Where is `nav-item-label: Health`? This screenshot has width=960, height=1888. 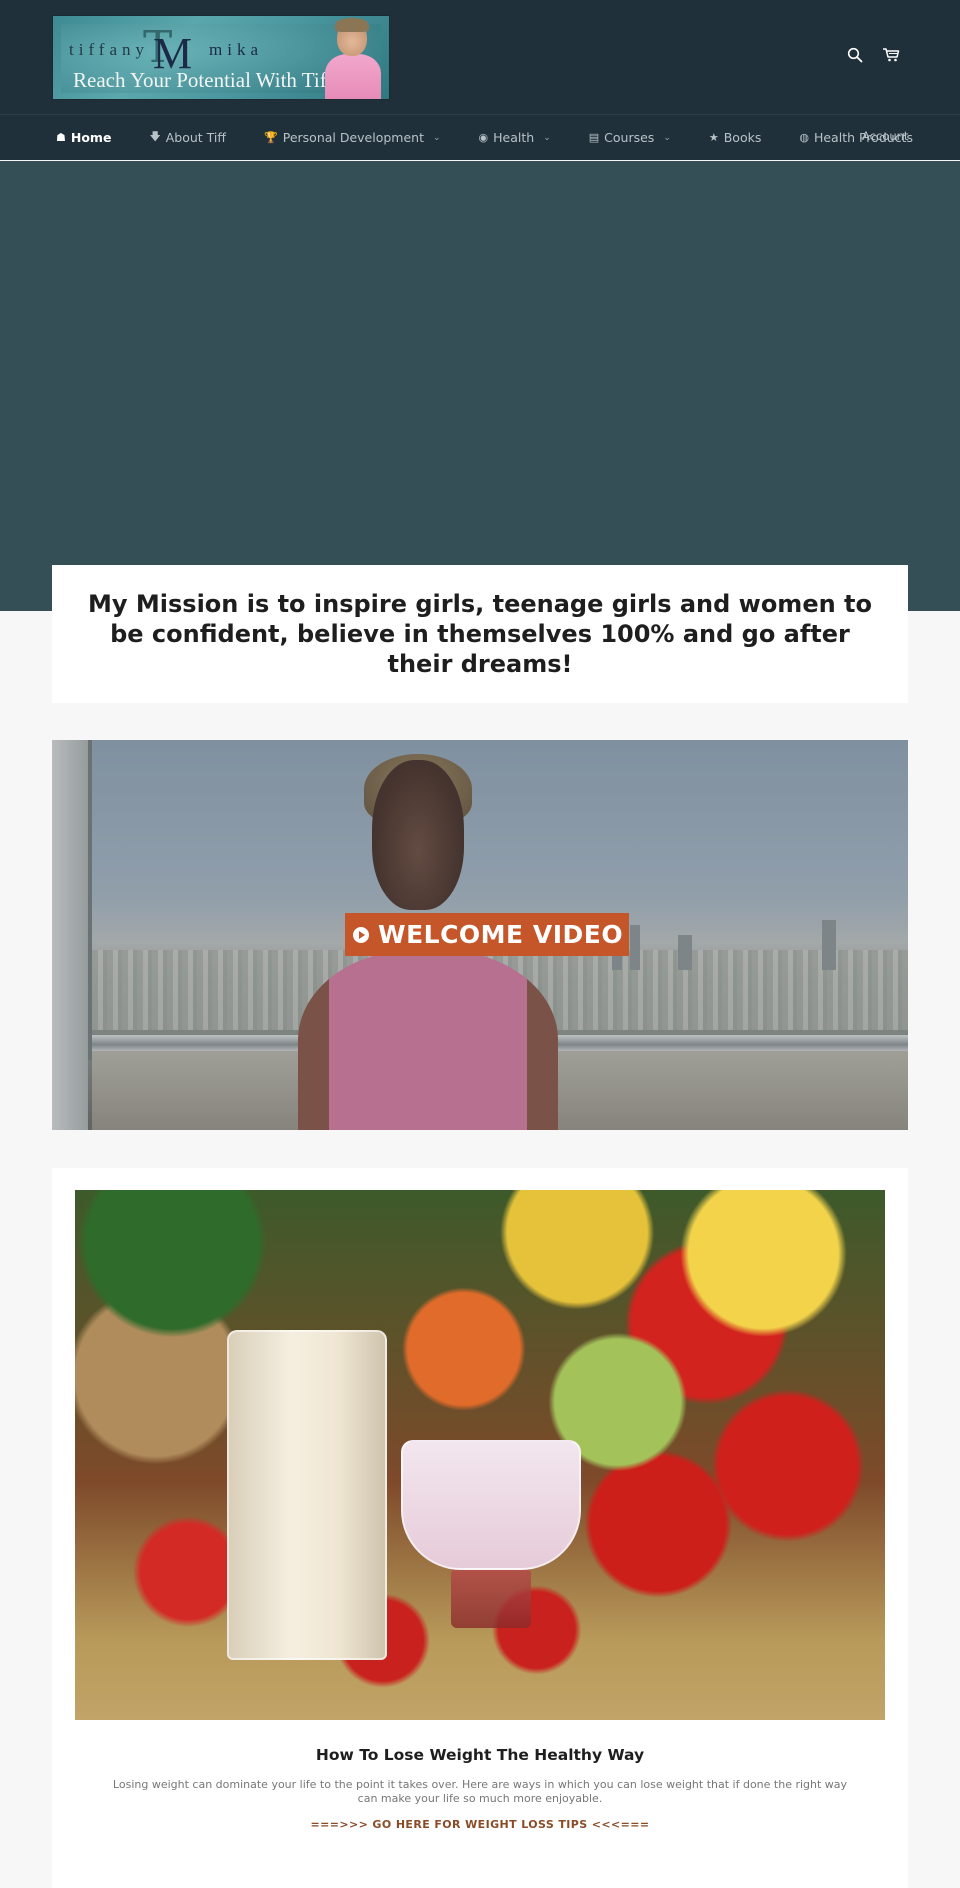
nav-item-label: Health is located at coordinates (514, 137).